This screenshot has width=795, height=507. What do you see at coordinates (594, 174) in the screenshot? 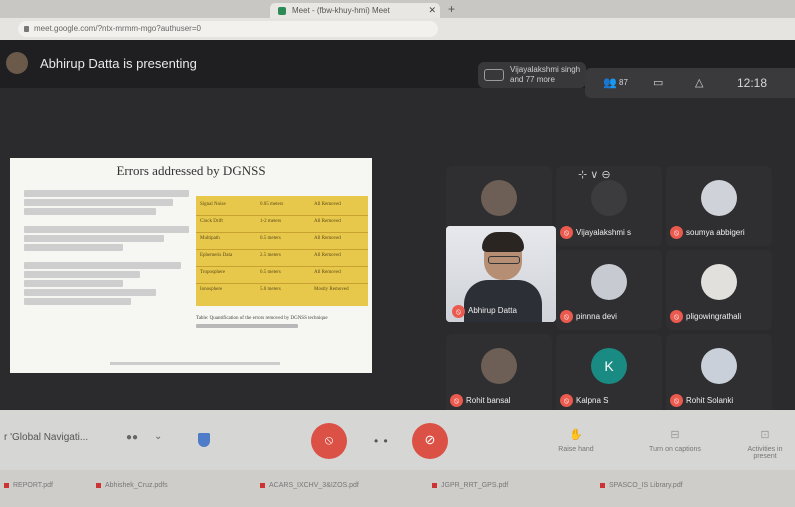
I see `tile-hover-controls: ⊹ ∨ ⊖` at bounding box center [594, 174].